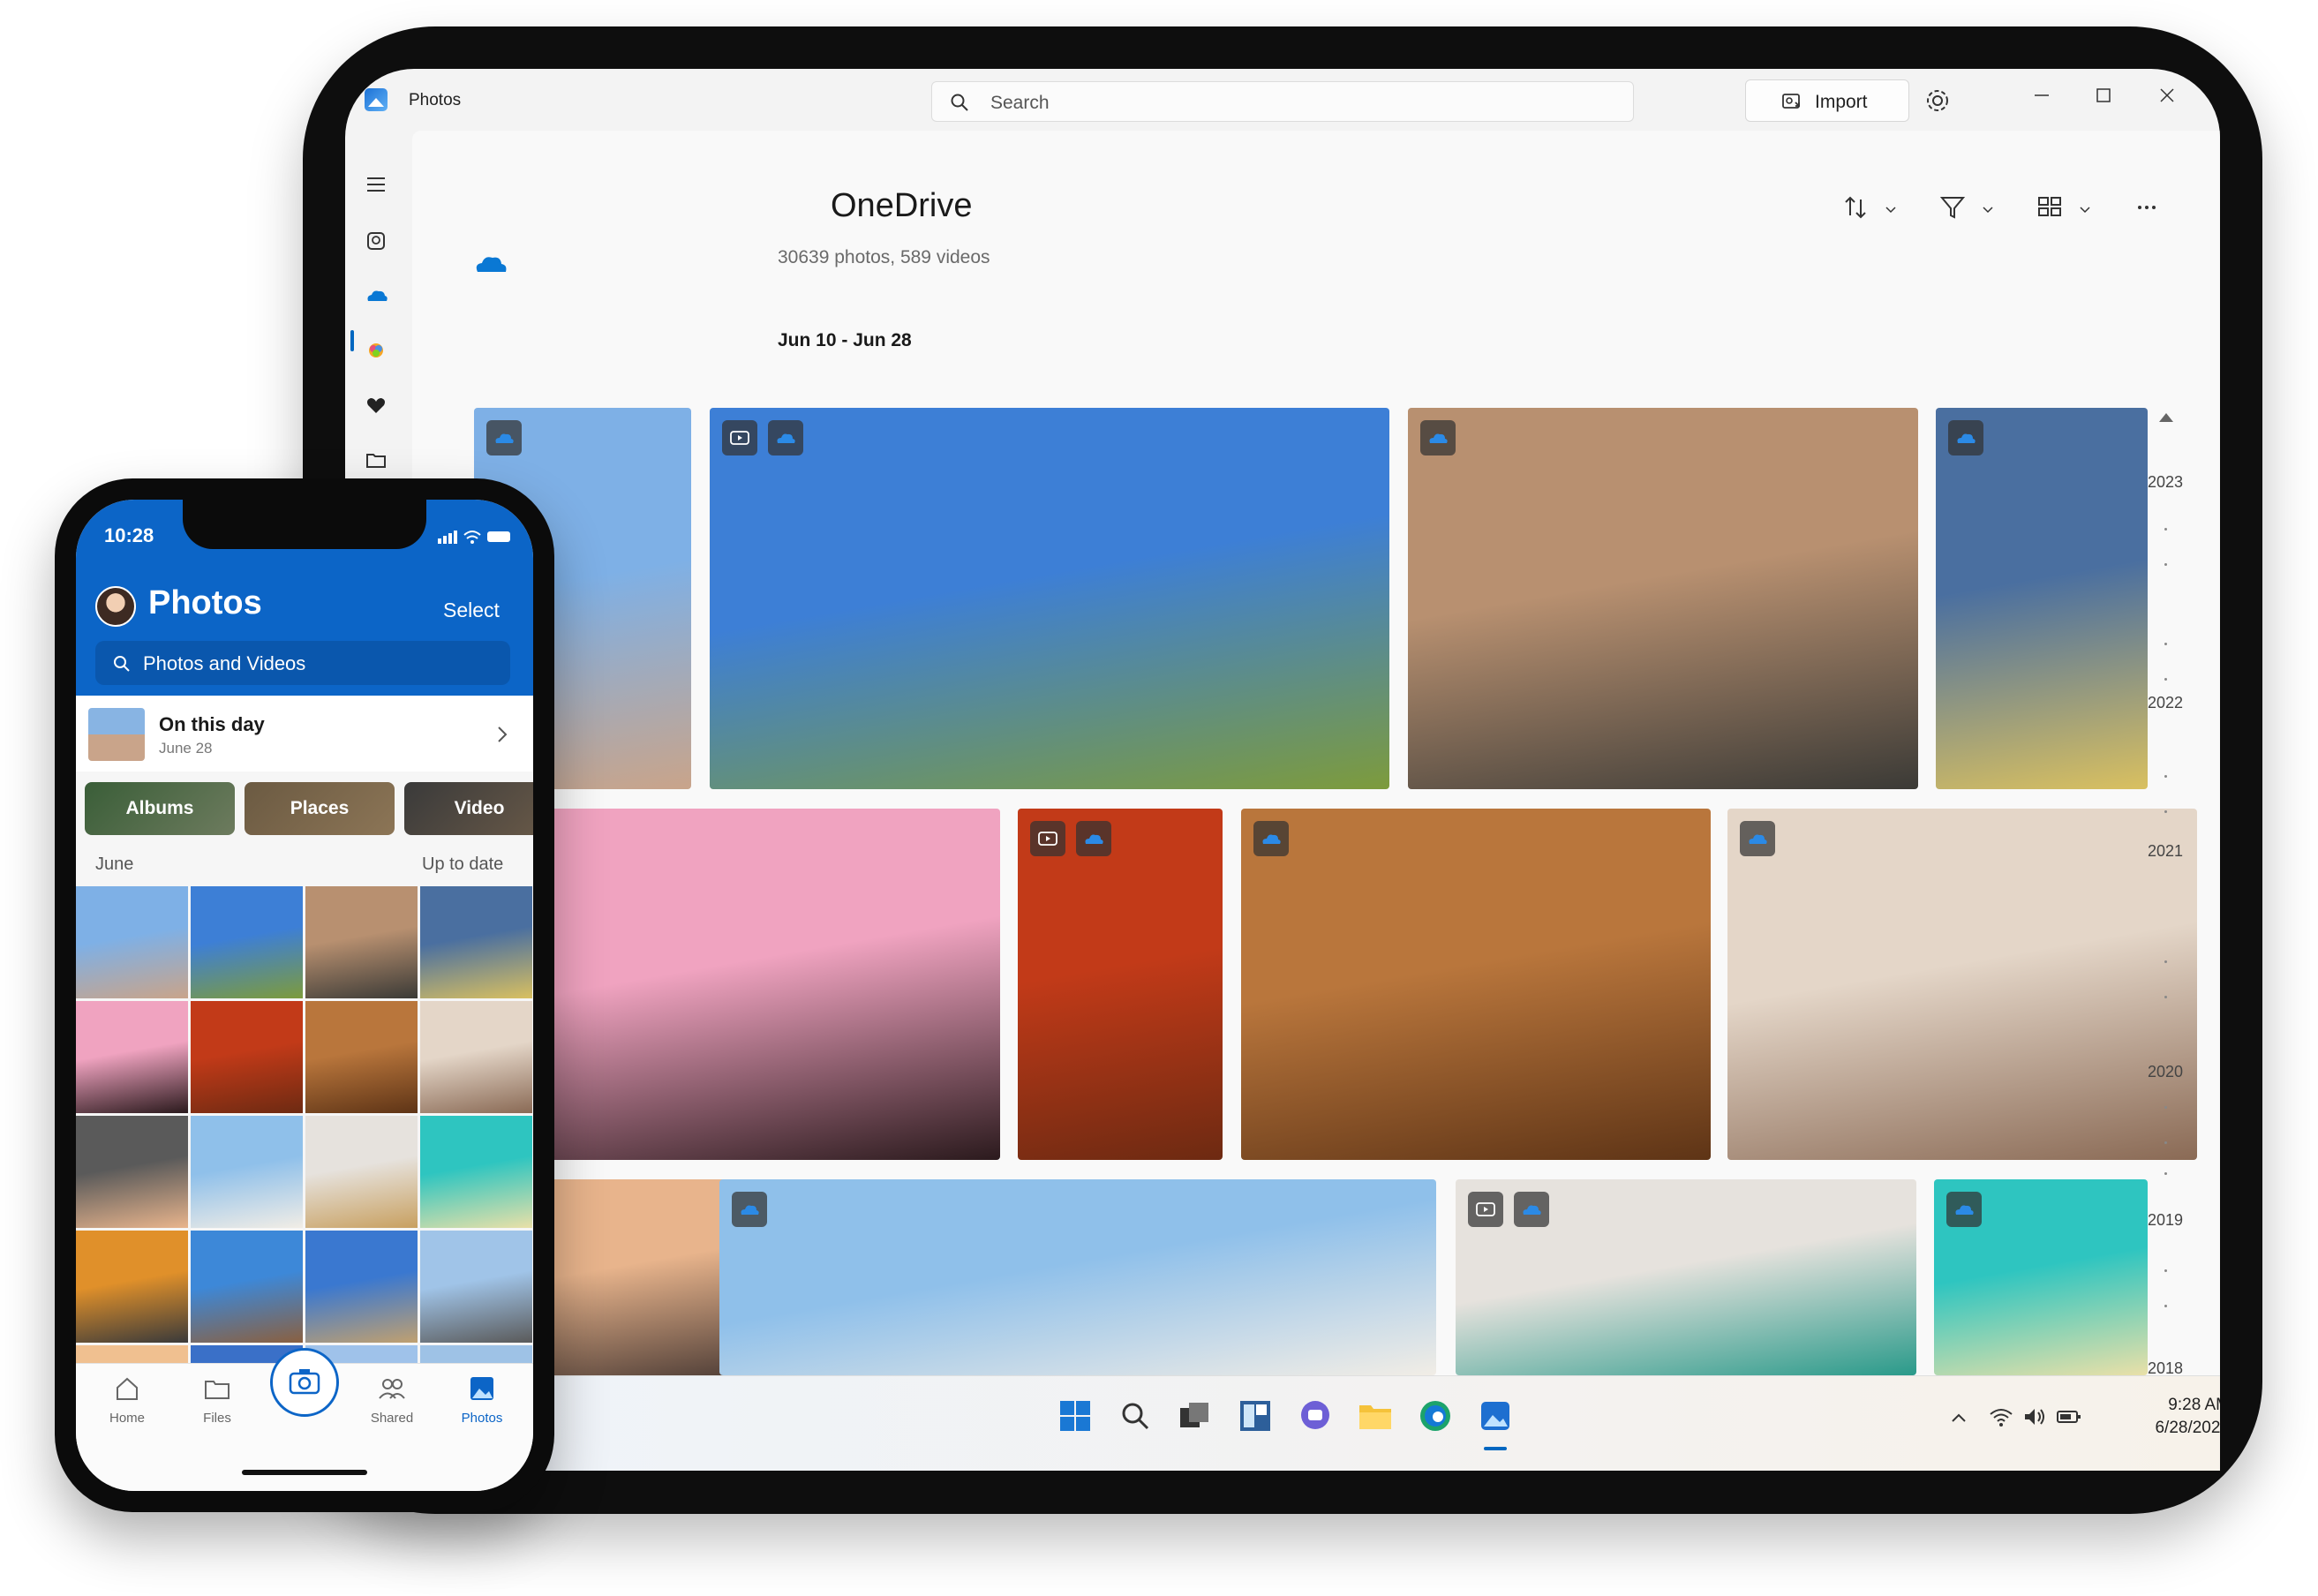  What do you see at coordinates (186, 748) in the screenshot?
I see `on-this-day-date: June 28` at bounding box center [186, 748].